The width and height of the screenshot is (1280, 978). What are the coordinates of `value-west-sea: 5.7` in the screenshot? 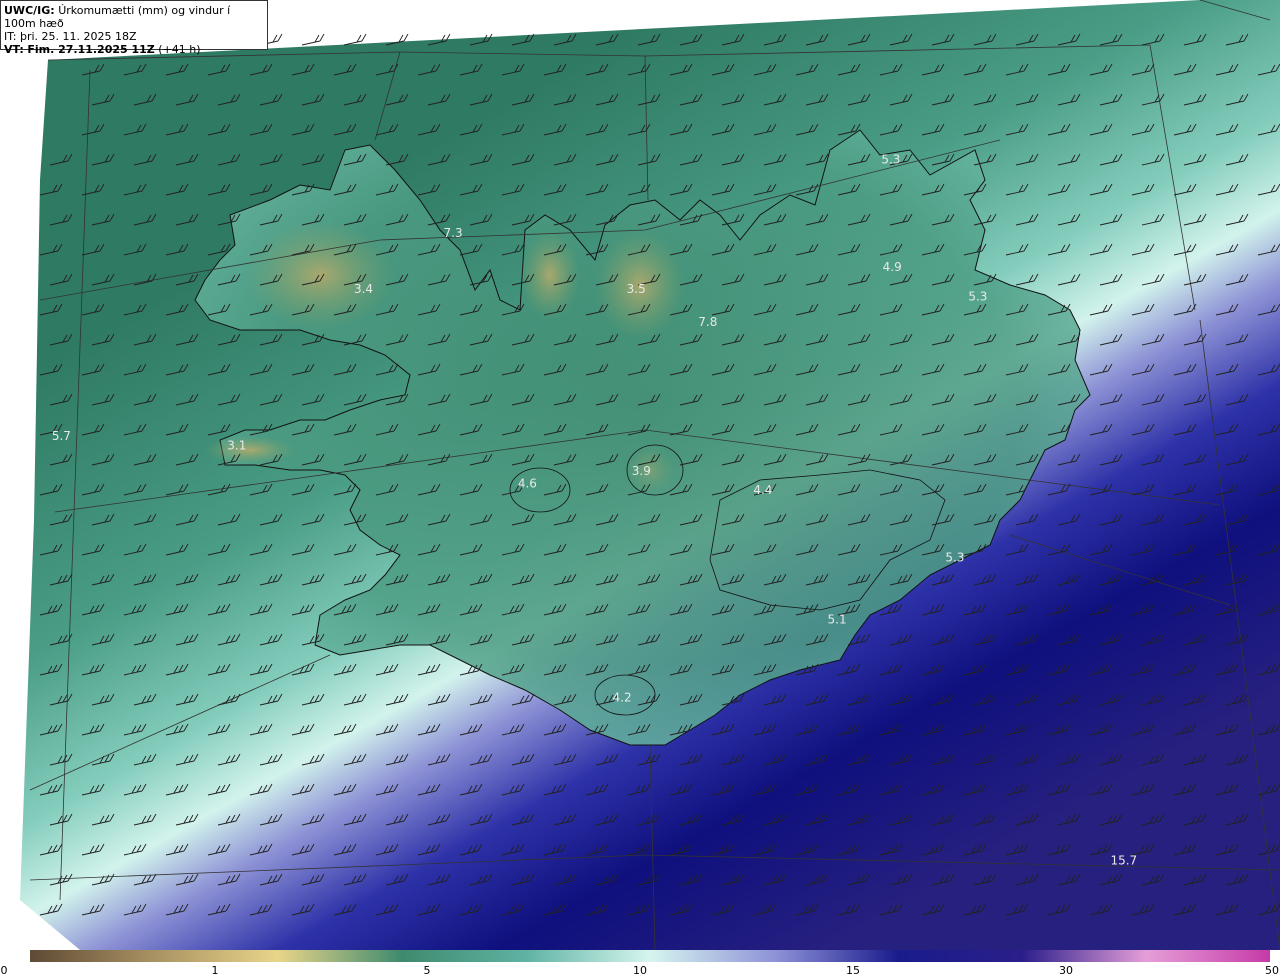 It's located at (61, 436).